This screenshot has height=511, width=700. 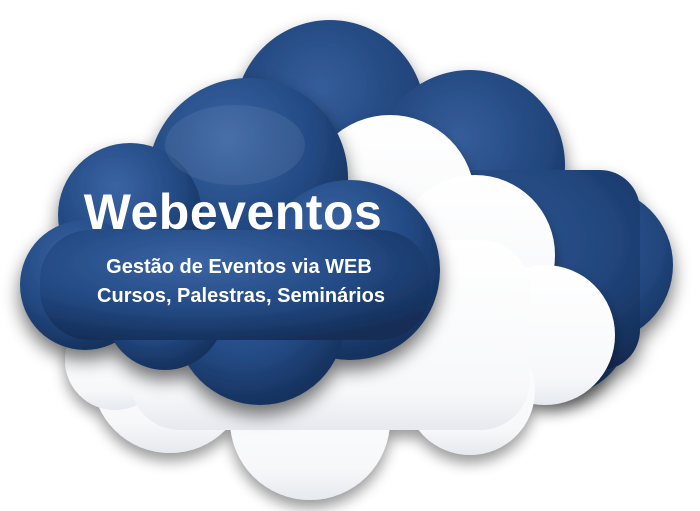 What do you see at coordinates (233, 212) in the screenshot?
I see `logo-title: Webeventos` at bounding box center [233, 212].